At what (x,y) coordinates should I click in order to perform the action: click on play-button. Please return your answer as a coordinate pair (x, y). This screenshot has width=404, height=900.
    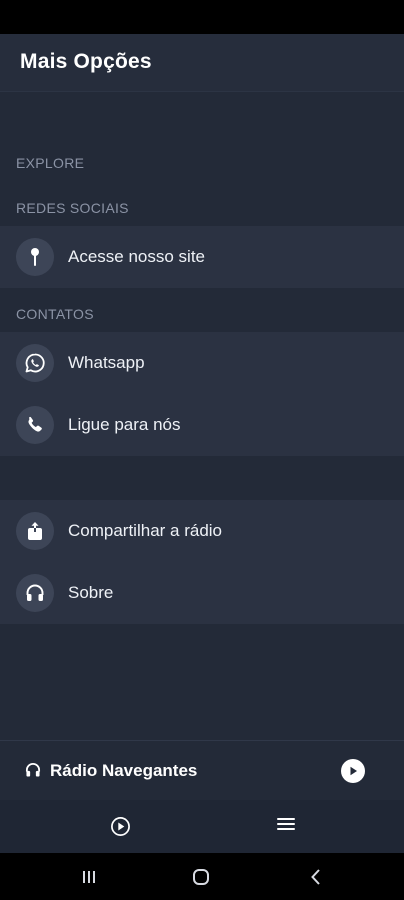
    Looking at the image, I should click on (353, 771).